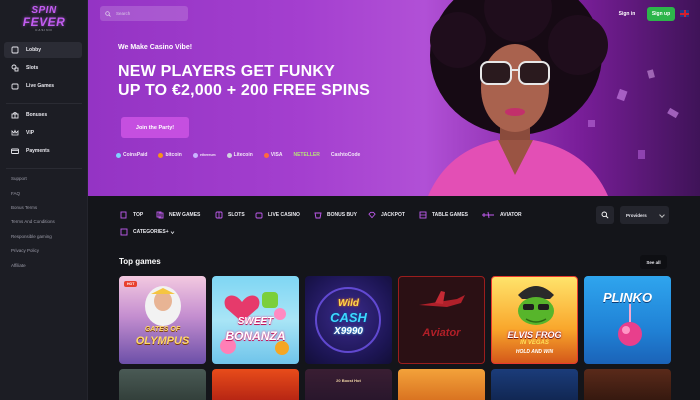 This screenshot has width=700, height=400. I want to click on logo-line2: FEVER, so click(44, 22).